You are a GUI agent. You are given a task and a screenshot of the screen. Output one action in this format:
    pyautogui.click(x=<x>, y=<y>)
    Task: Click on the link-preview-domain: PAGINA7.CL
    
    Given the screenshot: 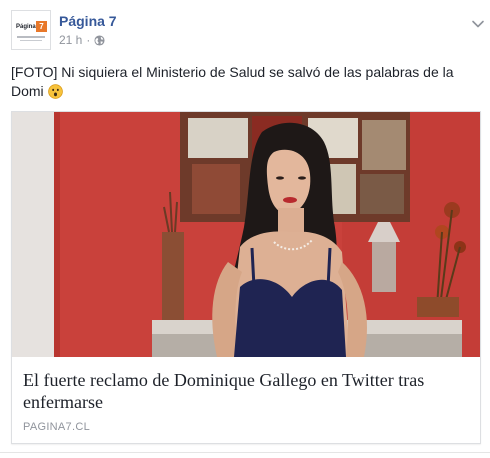 What is the action you would take?
    pyautogui.click(x=56, y=427)
    